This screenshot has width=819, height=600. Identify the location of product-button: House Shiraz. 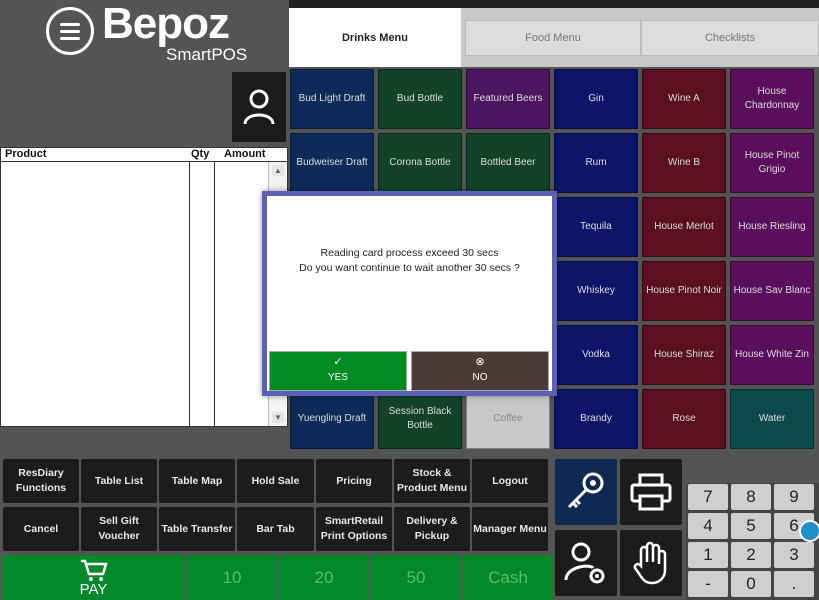
(684, 355).